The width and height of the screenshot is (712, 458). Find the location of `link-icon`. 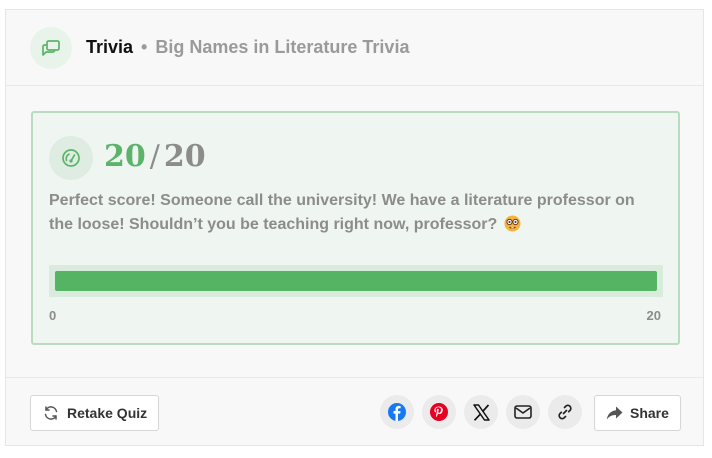

link-icon is located at coordinates (565, 412).